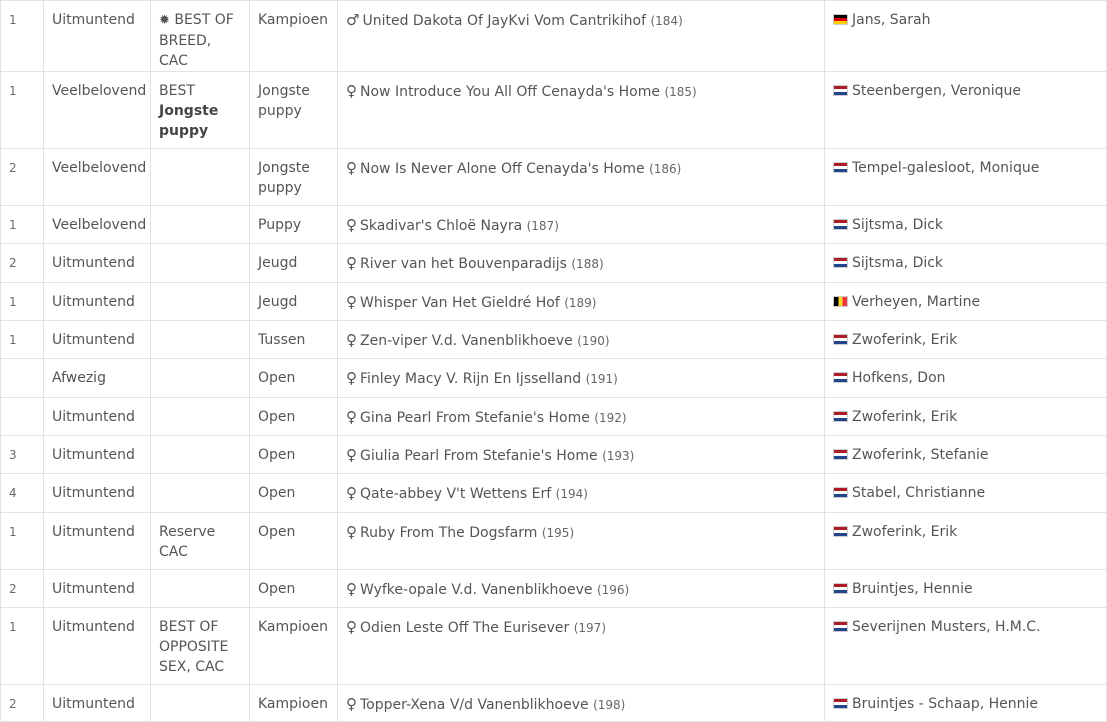 Image resolution: width=1107 pixels, height=722 pixels. Describe the element at coordinates (476, 590) in the screenshot. I see `dog-name-link: Wyfke-opale V.d. Vanenblikhoeve` at that location.